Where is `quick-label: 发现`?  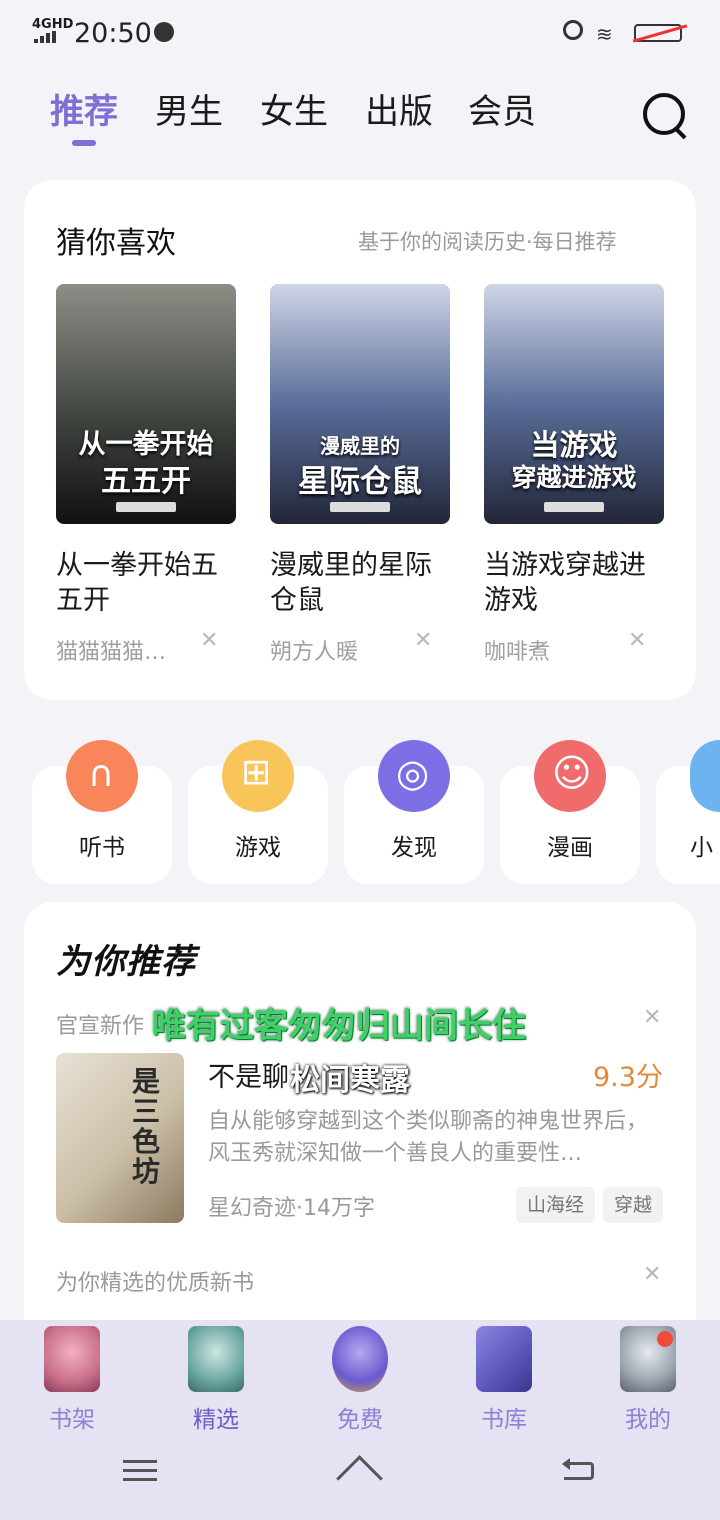 quick-label: 发现 is located at coordinates (414, 848).